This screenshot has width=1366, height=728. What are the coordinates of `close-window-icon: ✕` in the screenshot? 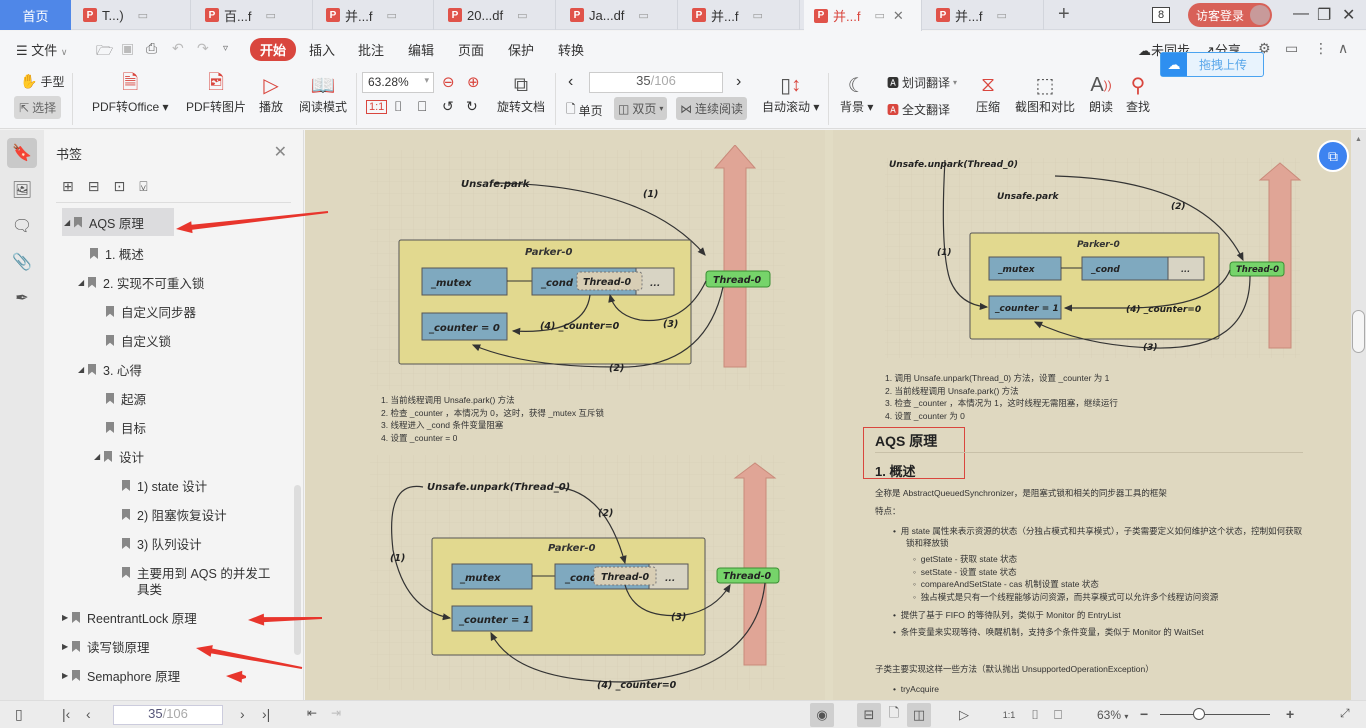 It's located at (1348, 15).